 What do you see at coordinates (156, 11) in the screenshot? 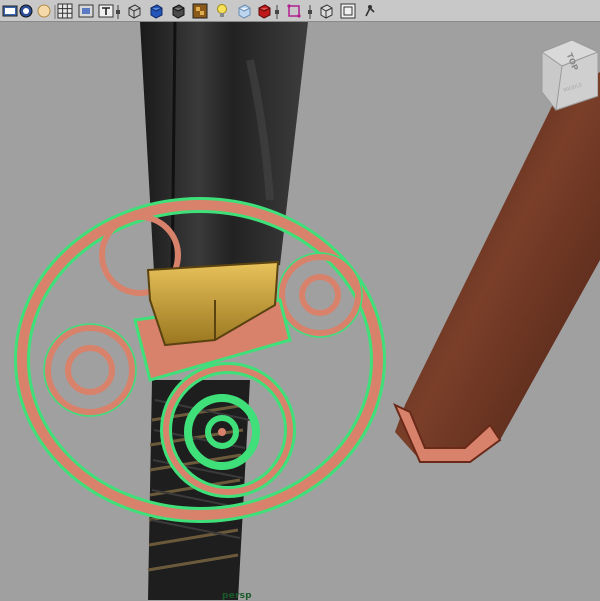
I see `smooth-shade-icon` at bounding box center [156, 11].